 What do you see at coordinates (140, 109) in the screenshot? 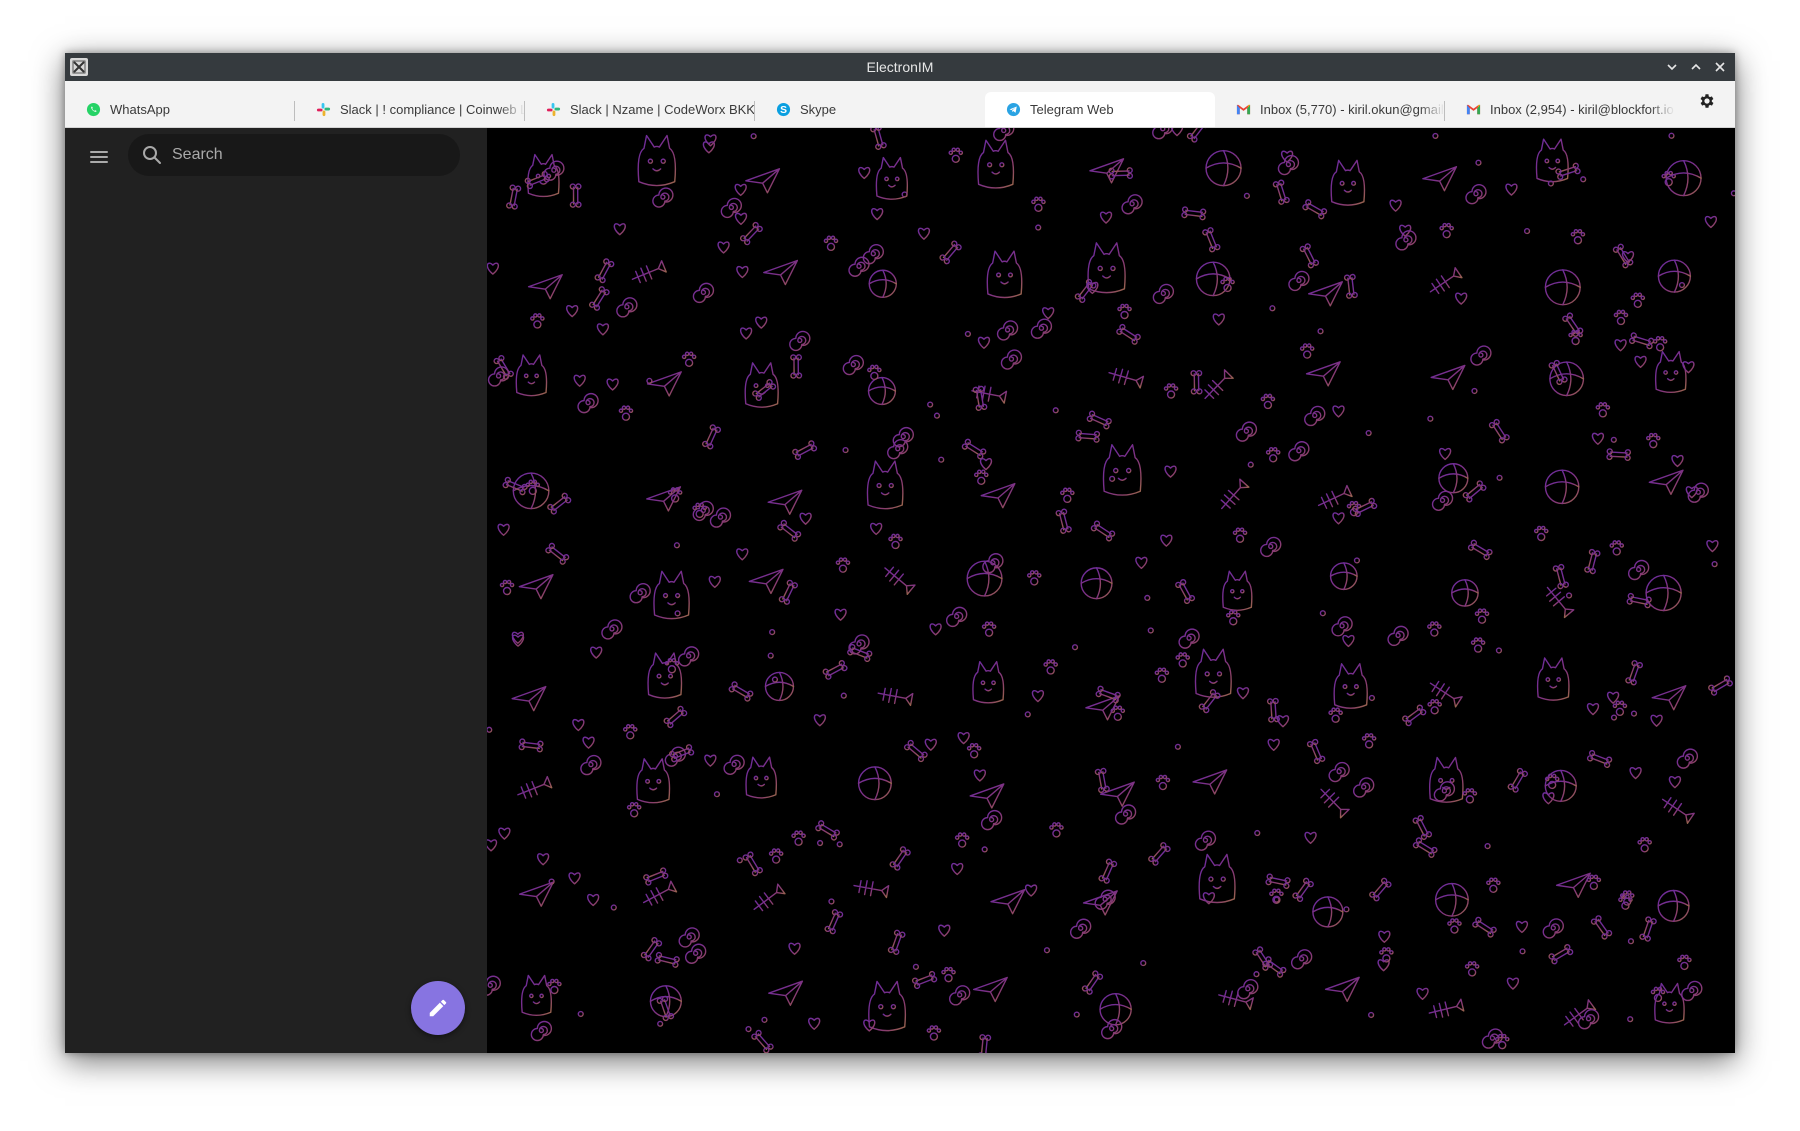
I see `tab-label: WhatsApp` at bounding box center [140, 109].